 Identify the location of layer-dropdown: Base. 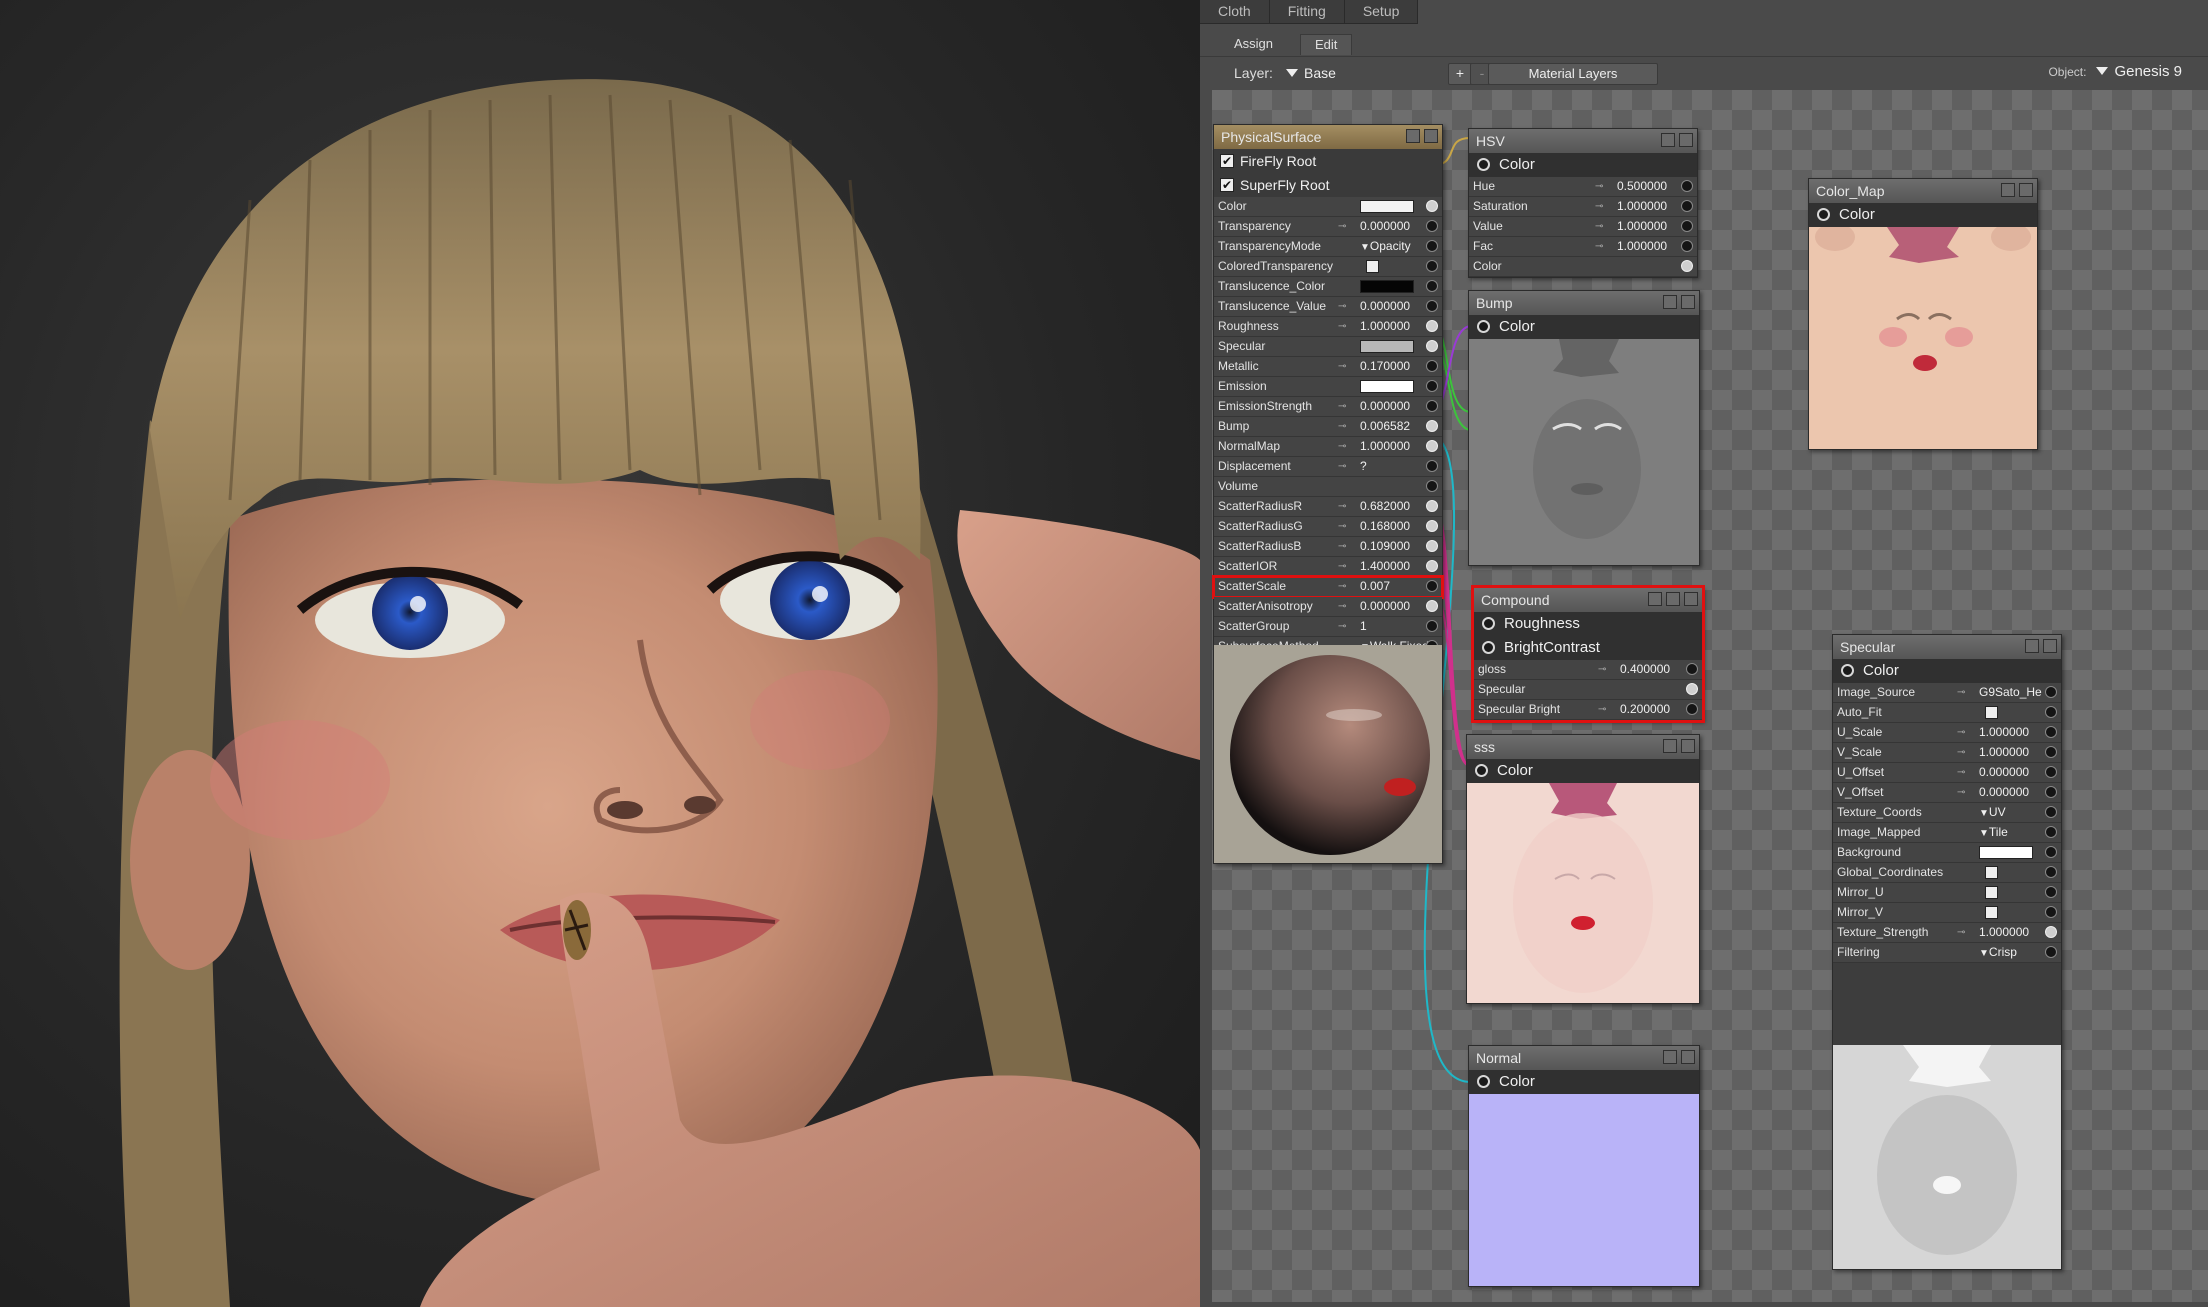
(1309, 73).